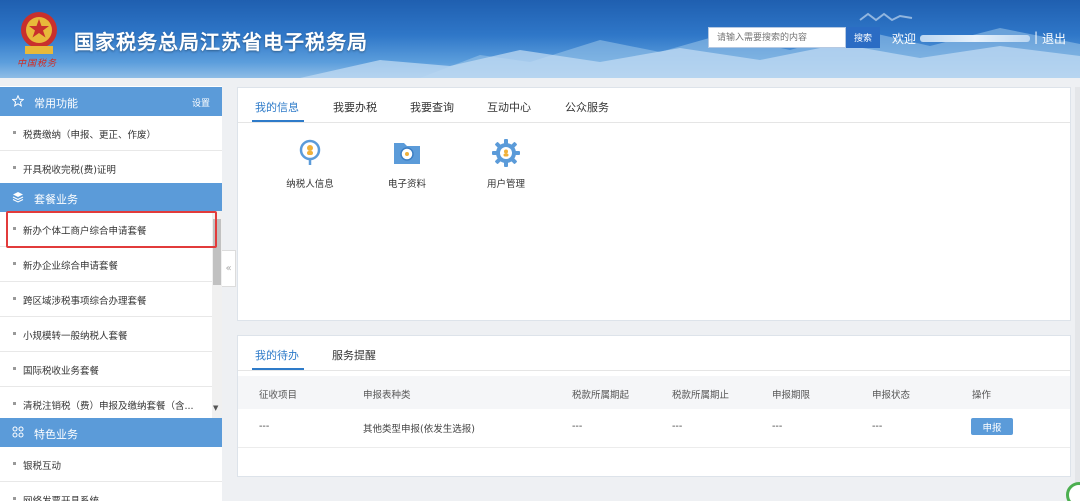 This screenshot has width=1080, height=501. Describe the element at coordinates (111, 229) in the screenshot. I see `highlight-box` at that location.